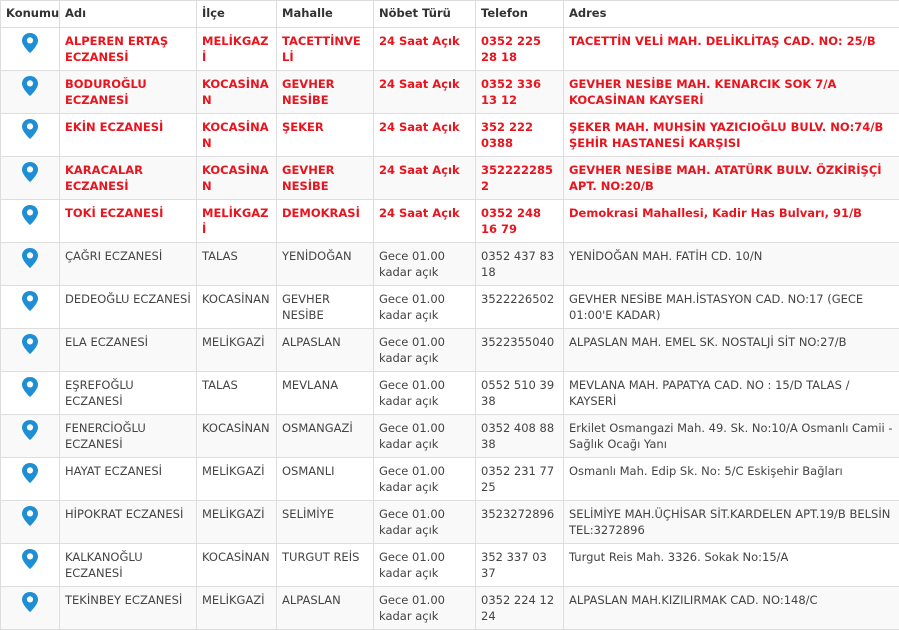 Image resolution: width=899 pixels, height=630 pixels. I want to click on phone: 0352 225 28 18, so click(520, 49).